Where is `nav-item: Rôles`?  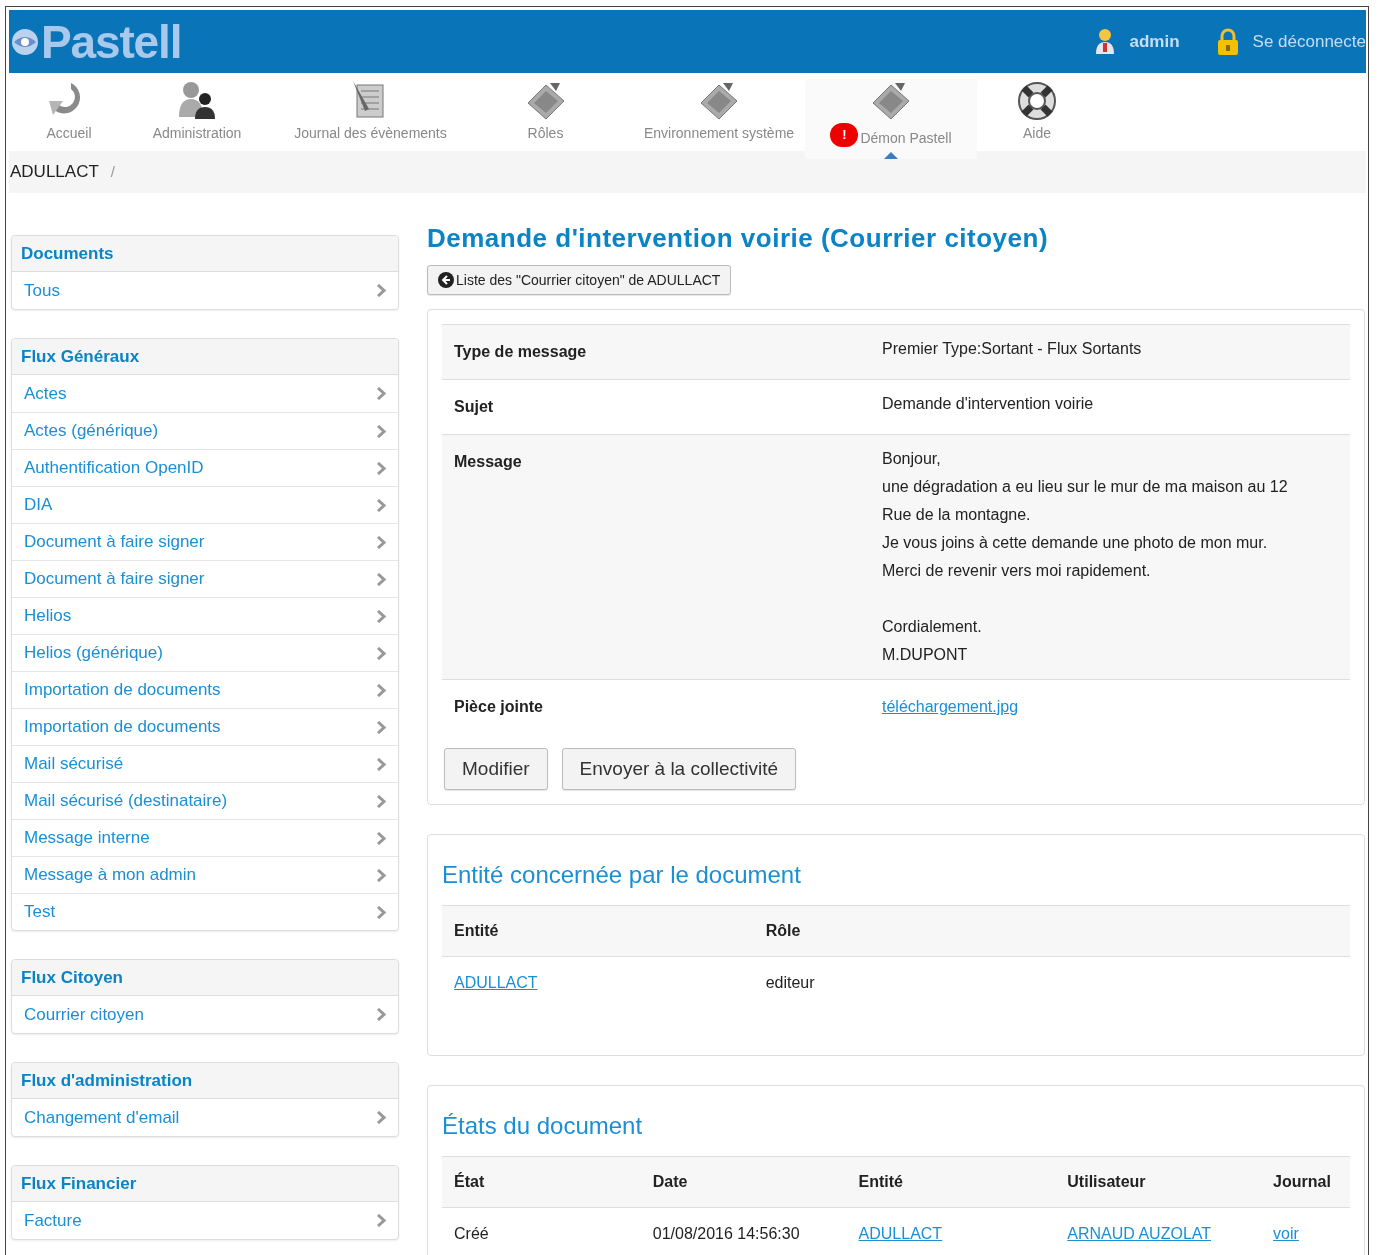
nav-item: Rôles is located at coordinates (545, 119).